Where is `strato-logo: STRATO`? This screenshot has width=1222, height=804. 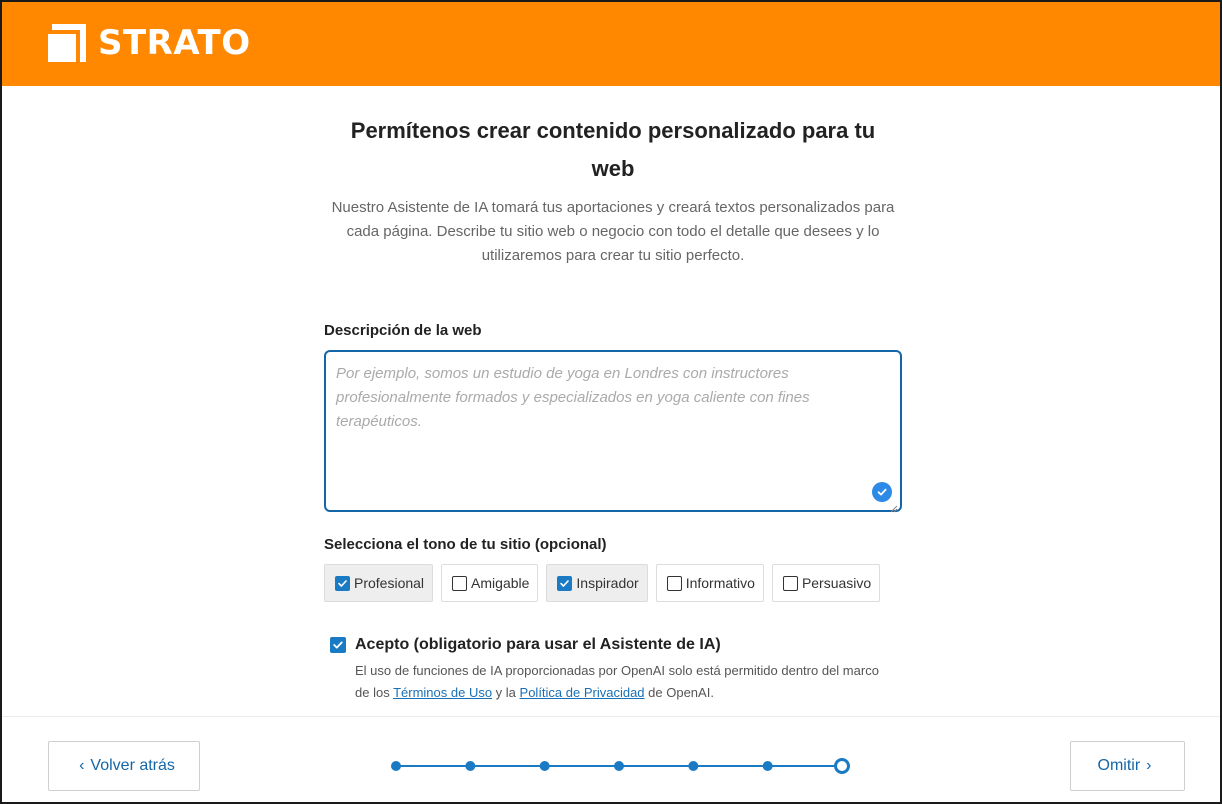
strato-logo: STRATO is located at coordinates (149, 43).